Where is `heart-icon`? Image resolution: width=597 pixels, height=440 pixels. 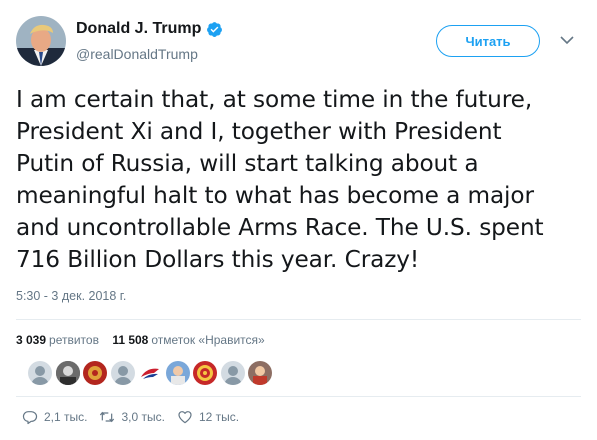 heart-icon is located at coordinates (185, 417).